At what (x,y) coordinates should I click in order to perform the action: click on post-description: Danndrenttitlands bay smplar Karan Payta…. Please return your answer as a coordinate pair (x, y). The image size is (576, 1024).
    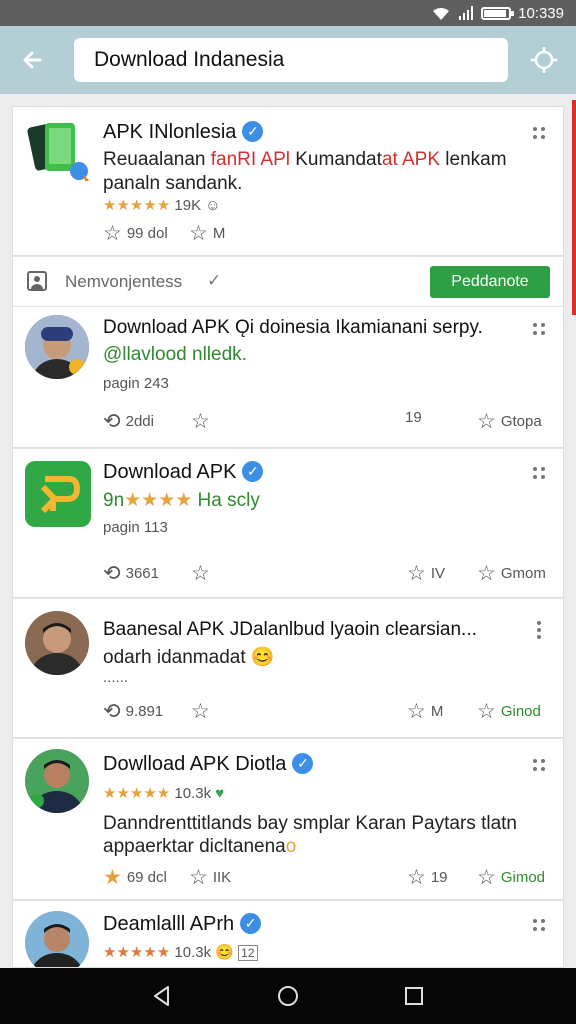
    Looking at the image, I should click on (310, 823).